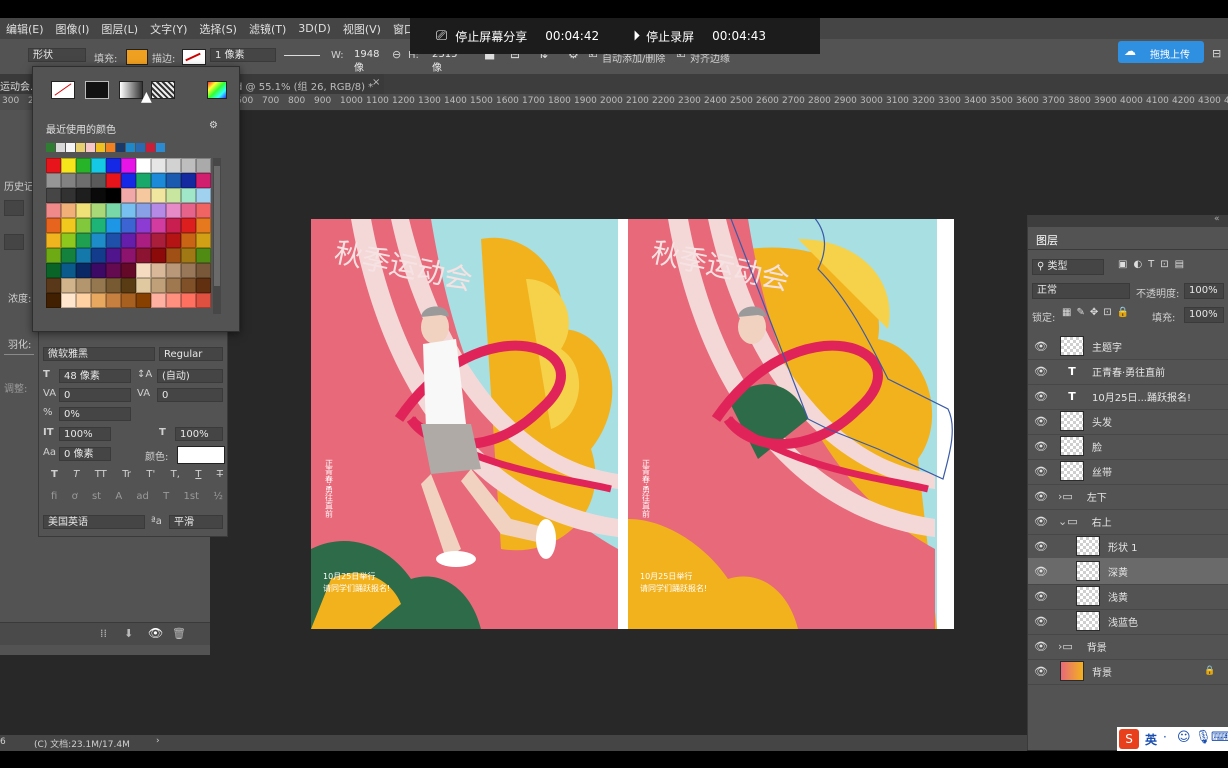 The width and height of the screenshot is (1228, 768). What do you see at coordinates (1128, 371) in the screenshot?
I see `layer-row: 👁 T 正青春·勇往直前` at bounding box center [1128, 371].